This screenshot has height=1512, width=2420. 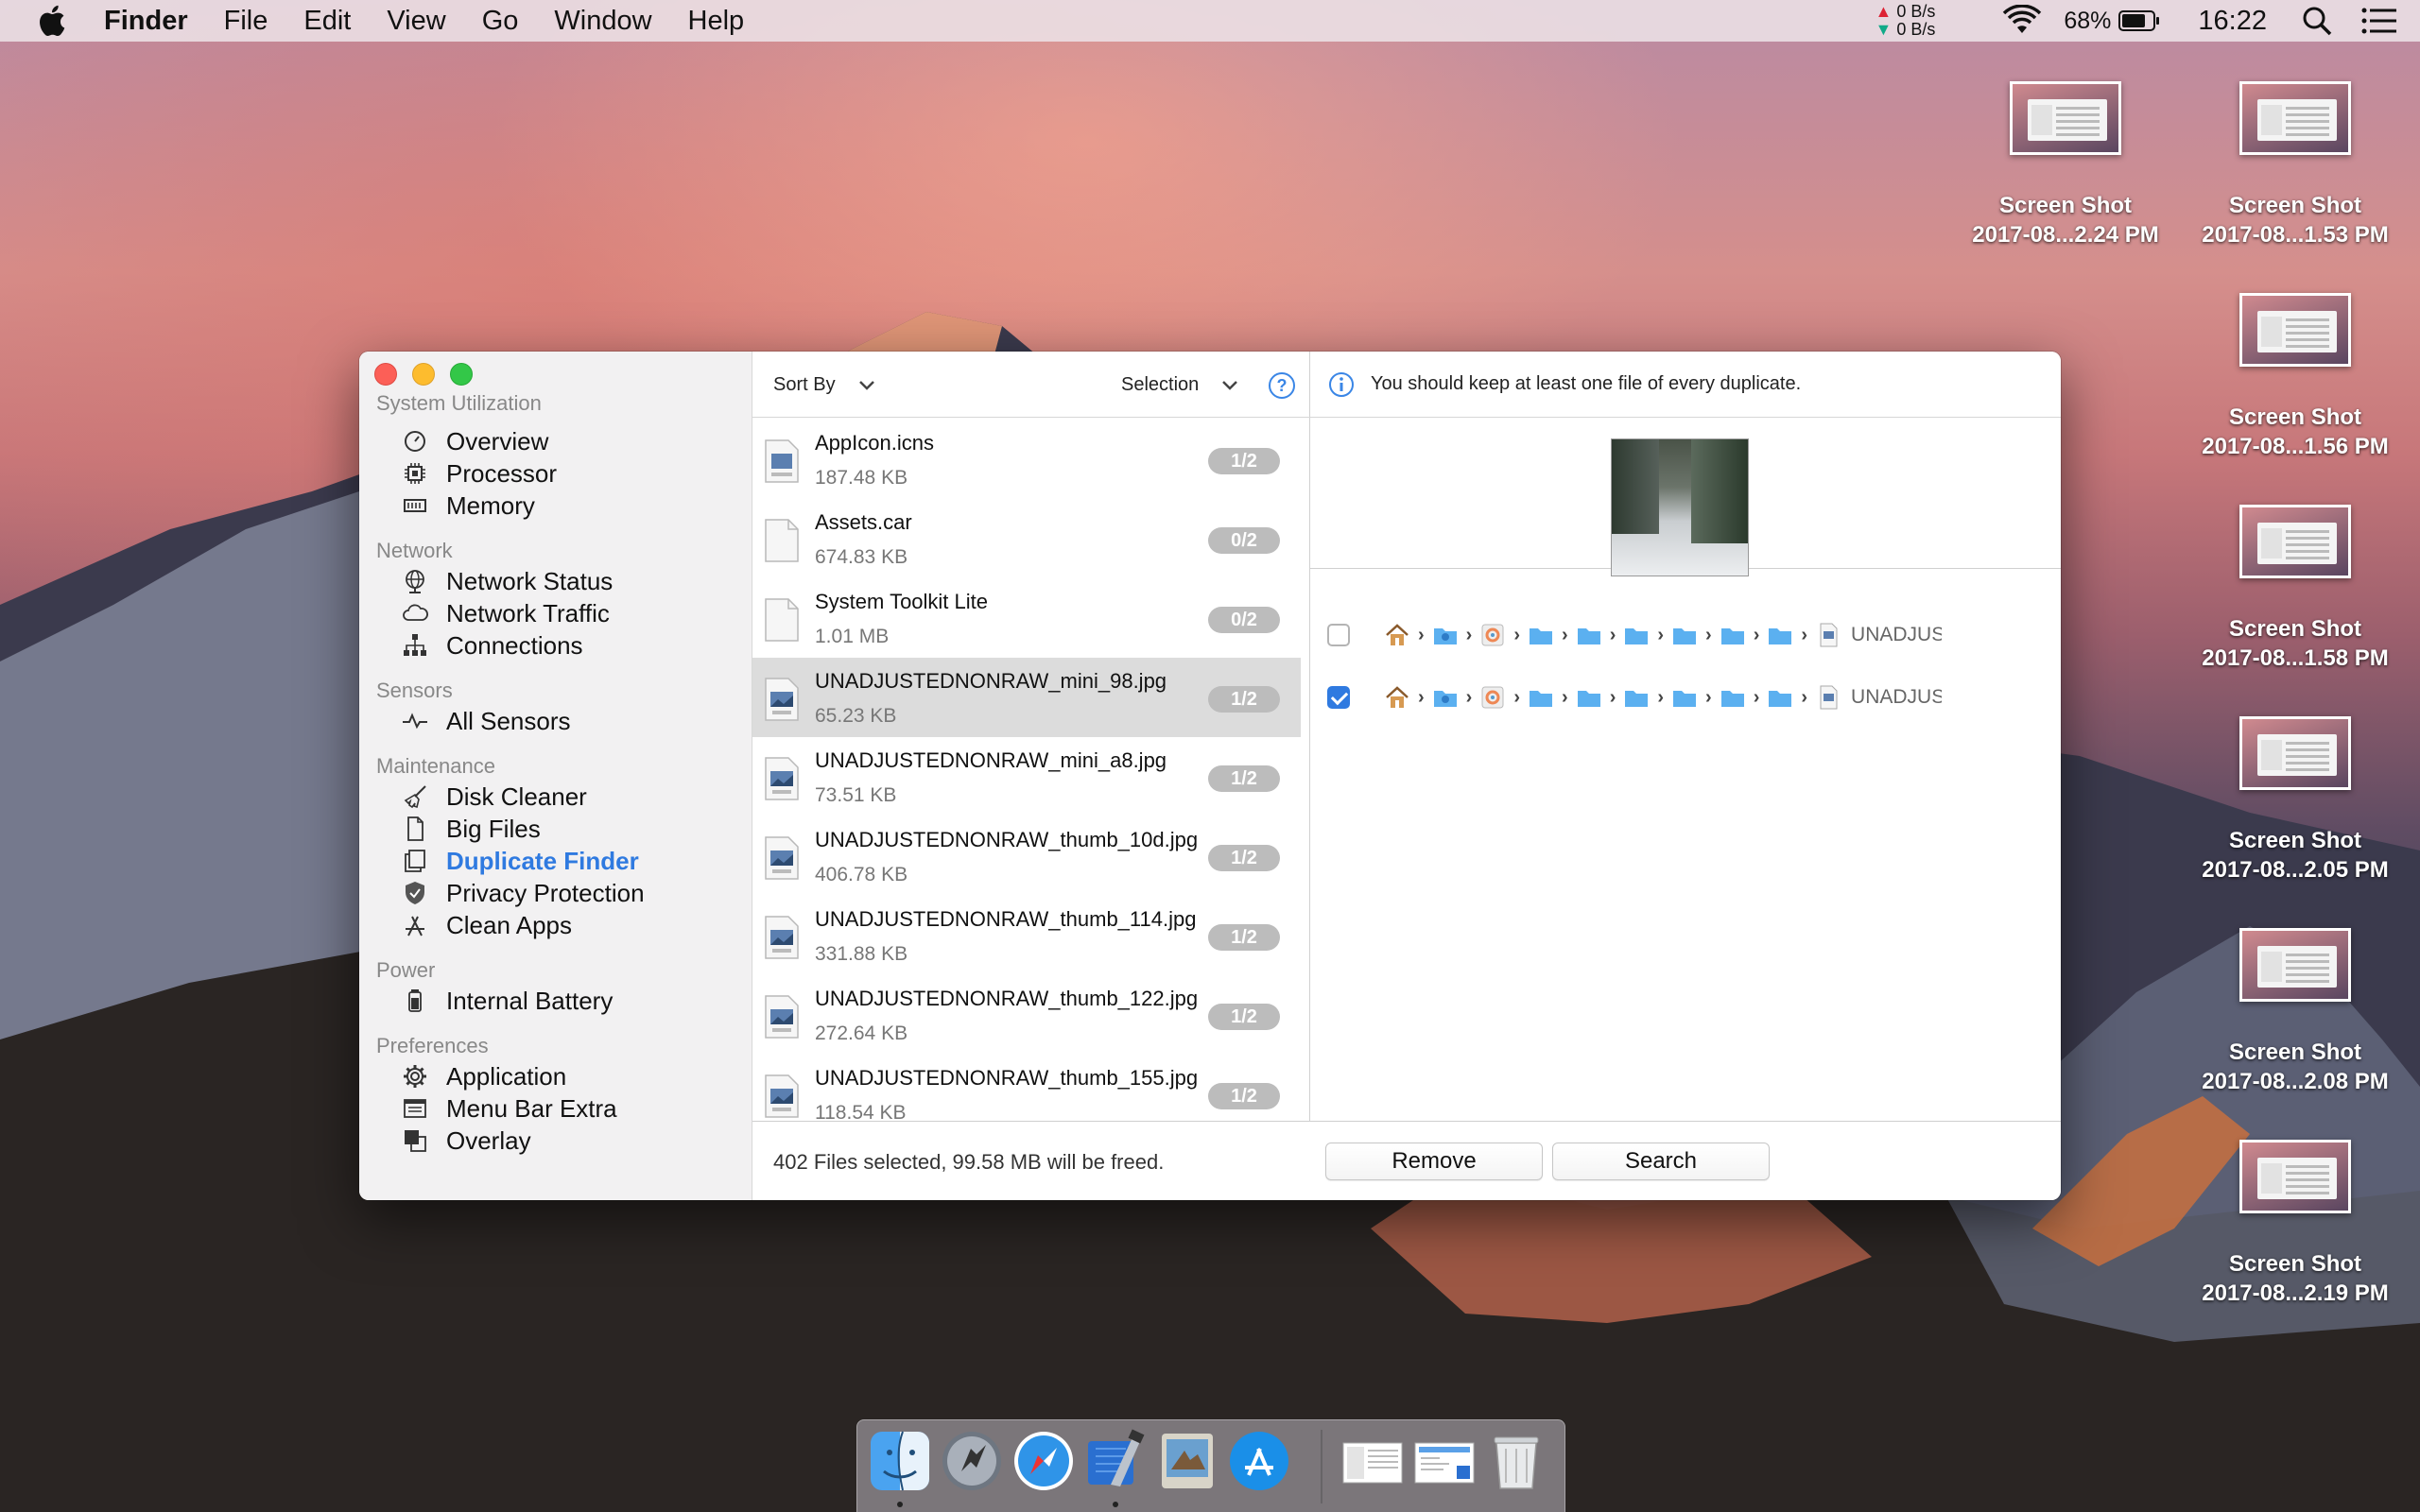 What do you see at coordinates (1259, 1461) in the screenshot?
I see `app-store-icon` at bounding box center [1259, 1461].